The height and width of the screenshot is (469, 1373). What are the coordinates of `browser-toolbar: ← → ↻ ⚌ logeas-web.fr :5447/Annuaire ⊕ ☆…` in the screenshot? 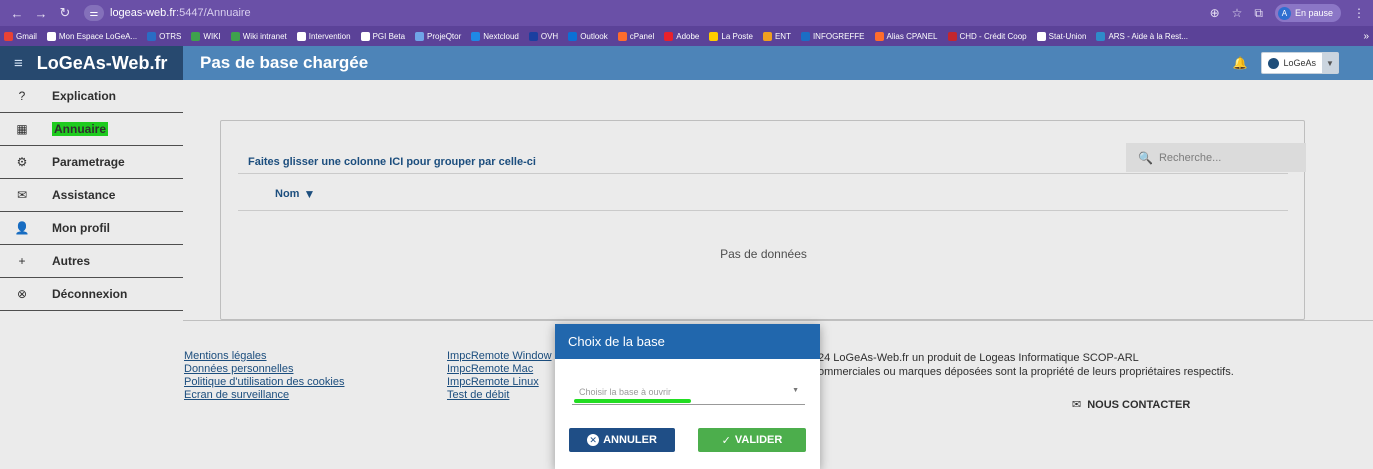 It's located at (686, 13).